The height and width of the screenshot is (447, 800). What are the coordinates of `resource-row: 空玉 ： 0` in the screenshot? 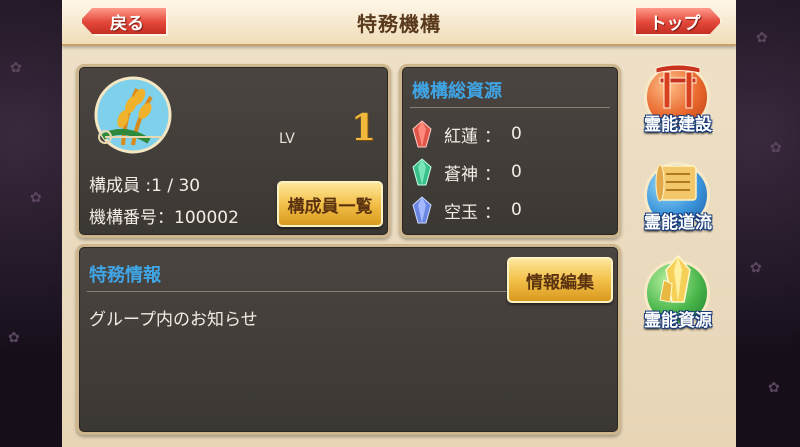 It's located at (467, 210).